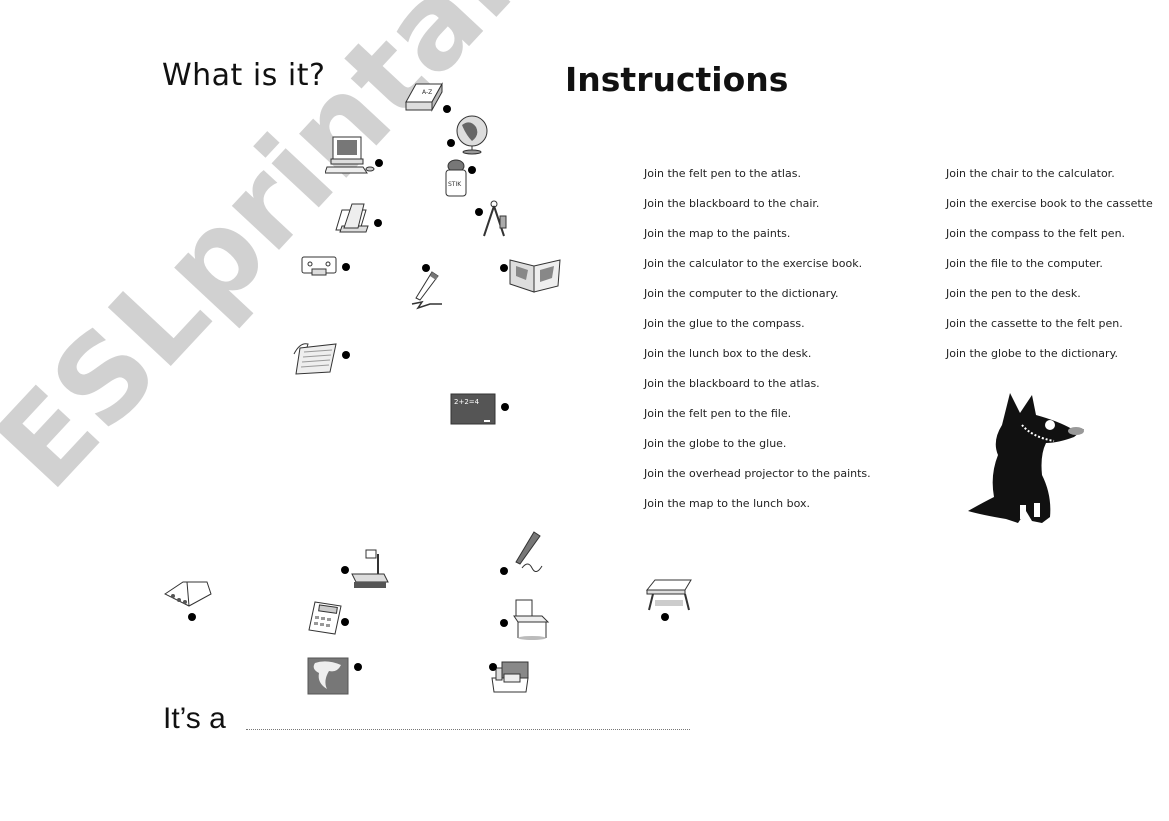 The height and width of the screenshot is (821, 1169). I want to click on instructions-title: Instructions, so click(677, 79).